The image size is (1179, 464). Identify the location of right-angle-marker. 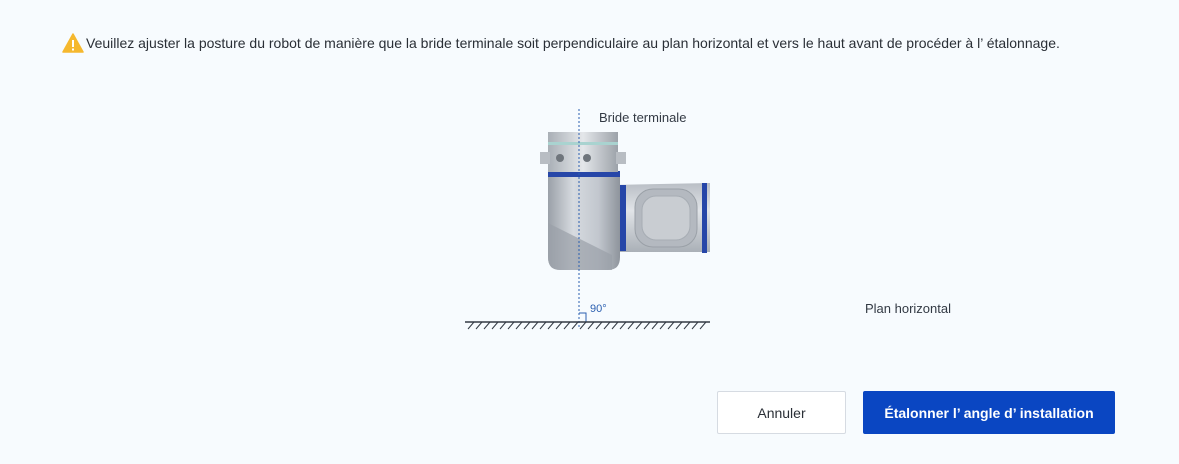
(583, 317).